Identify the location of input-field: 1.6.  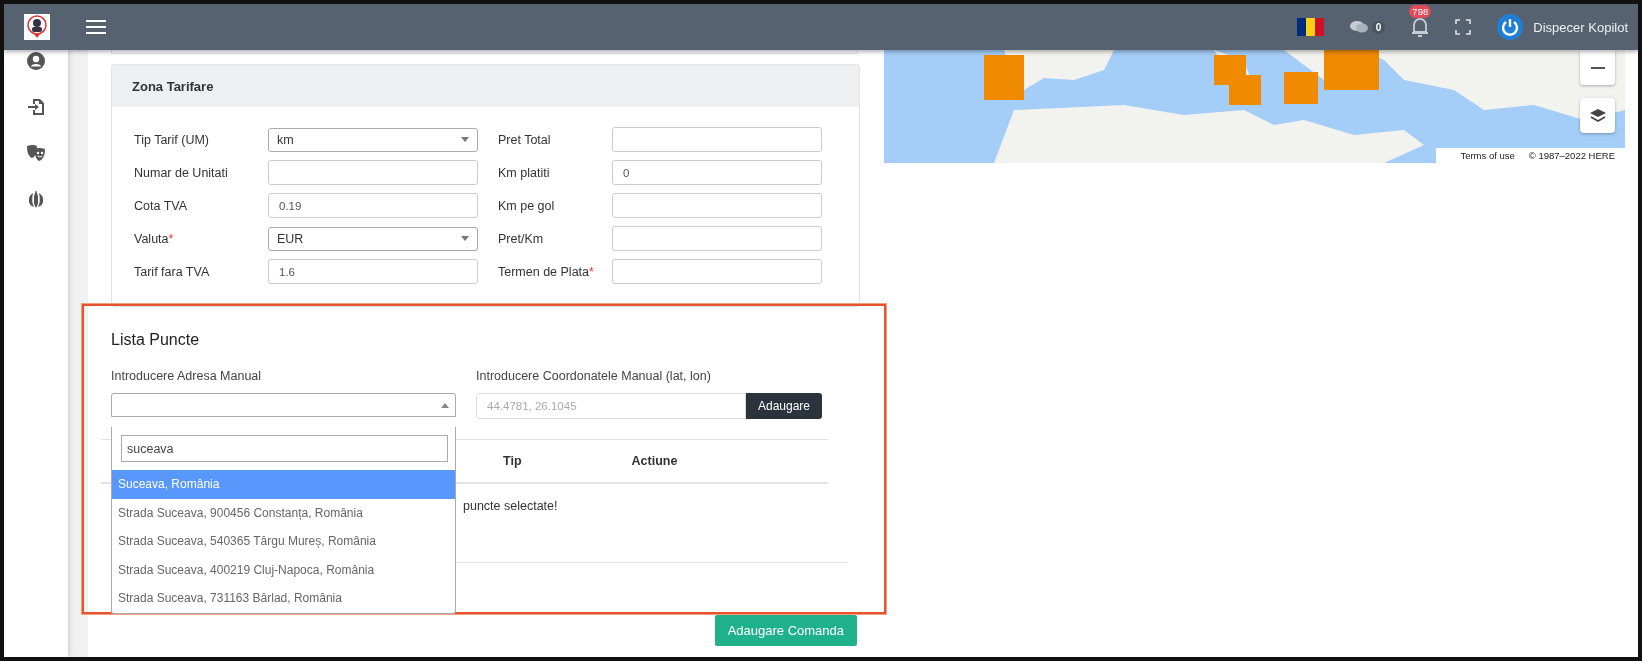
(373, 271).